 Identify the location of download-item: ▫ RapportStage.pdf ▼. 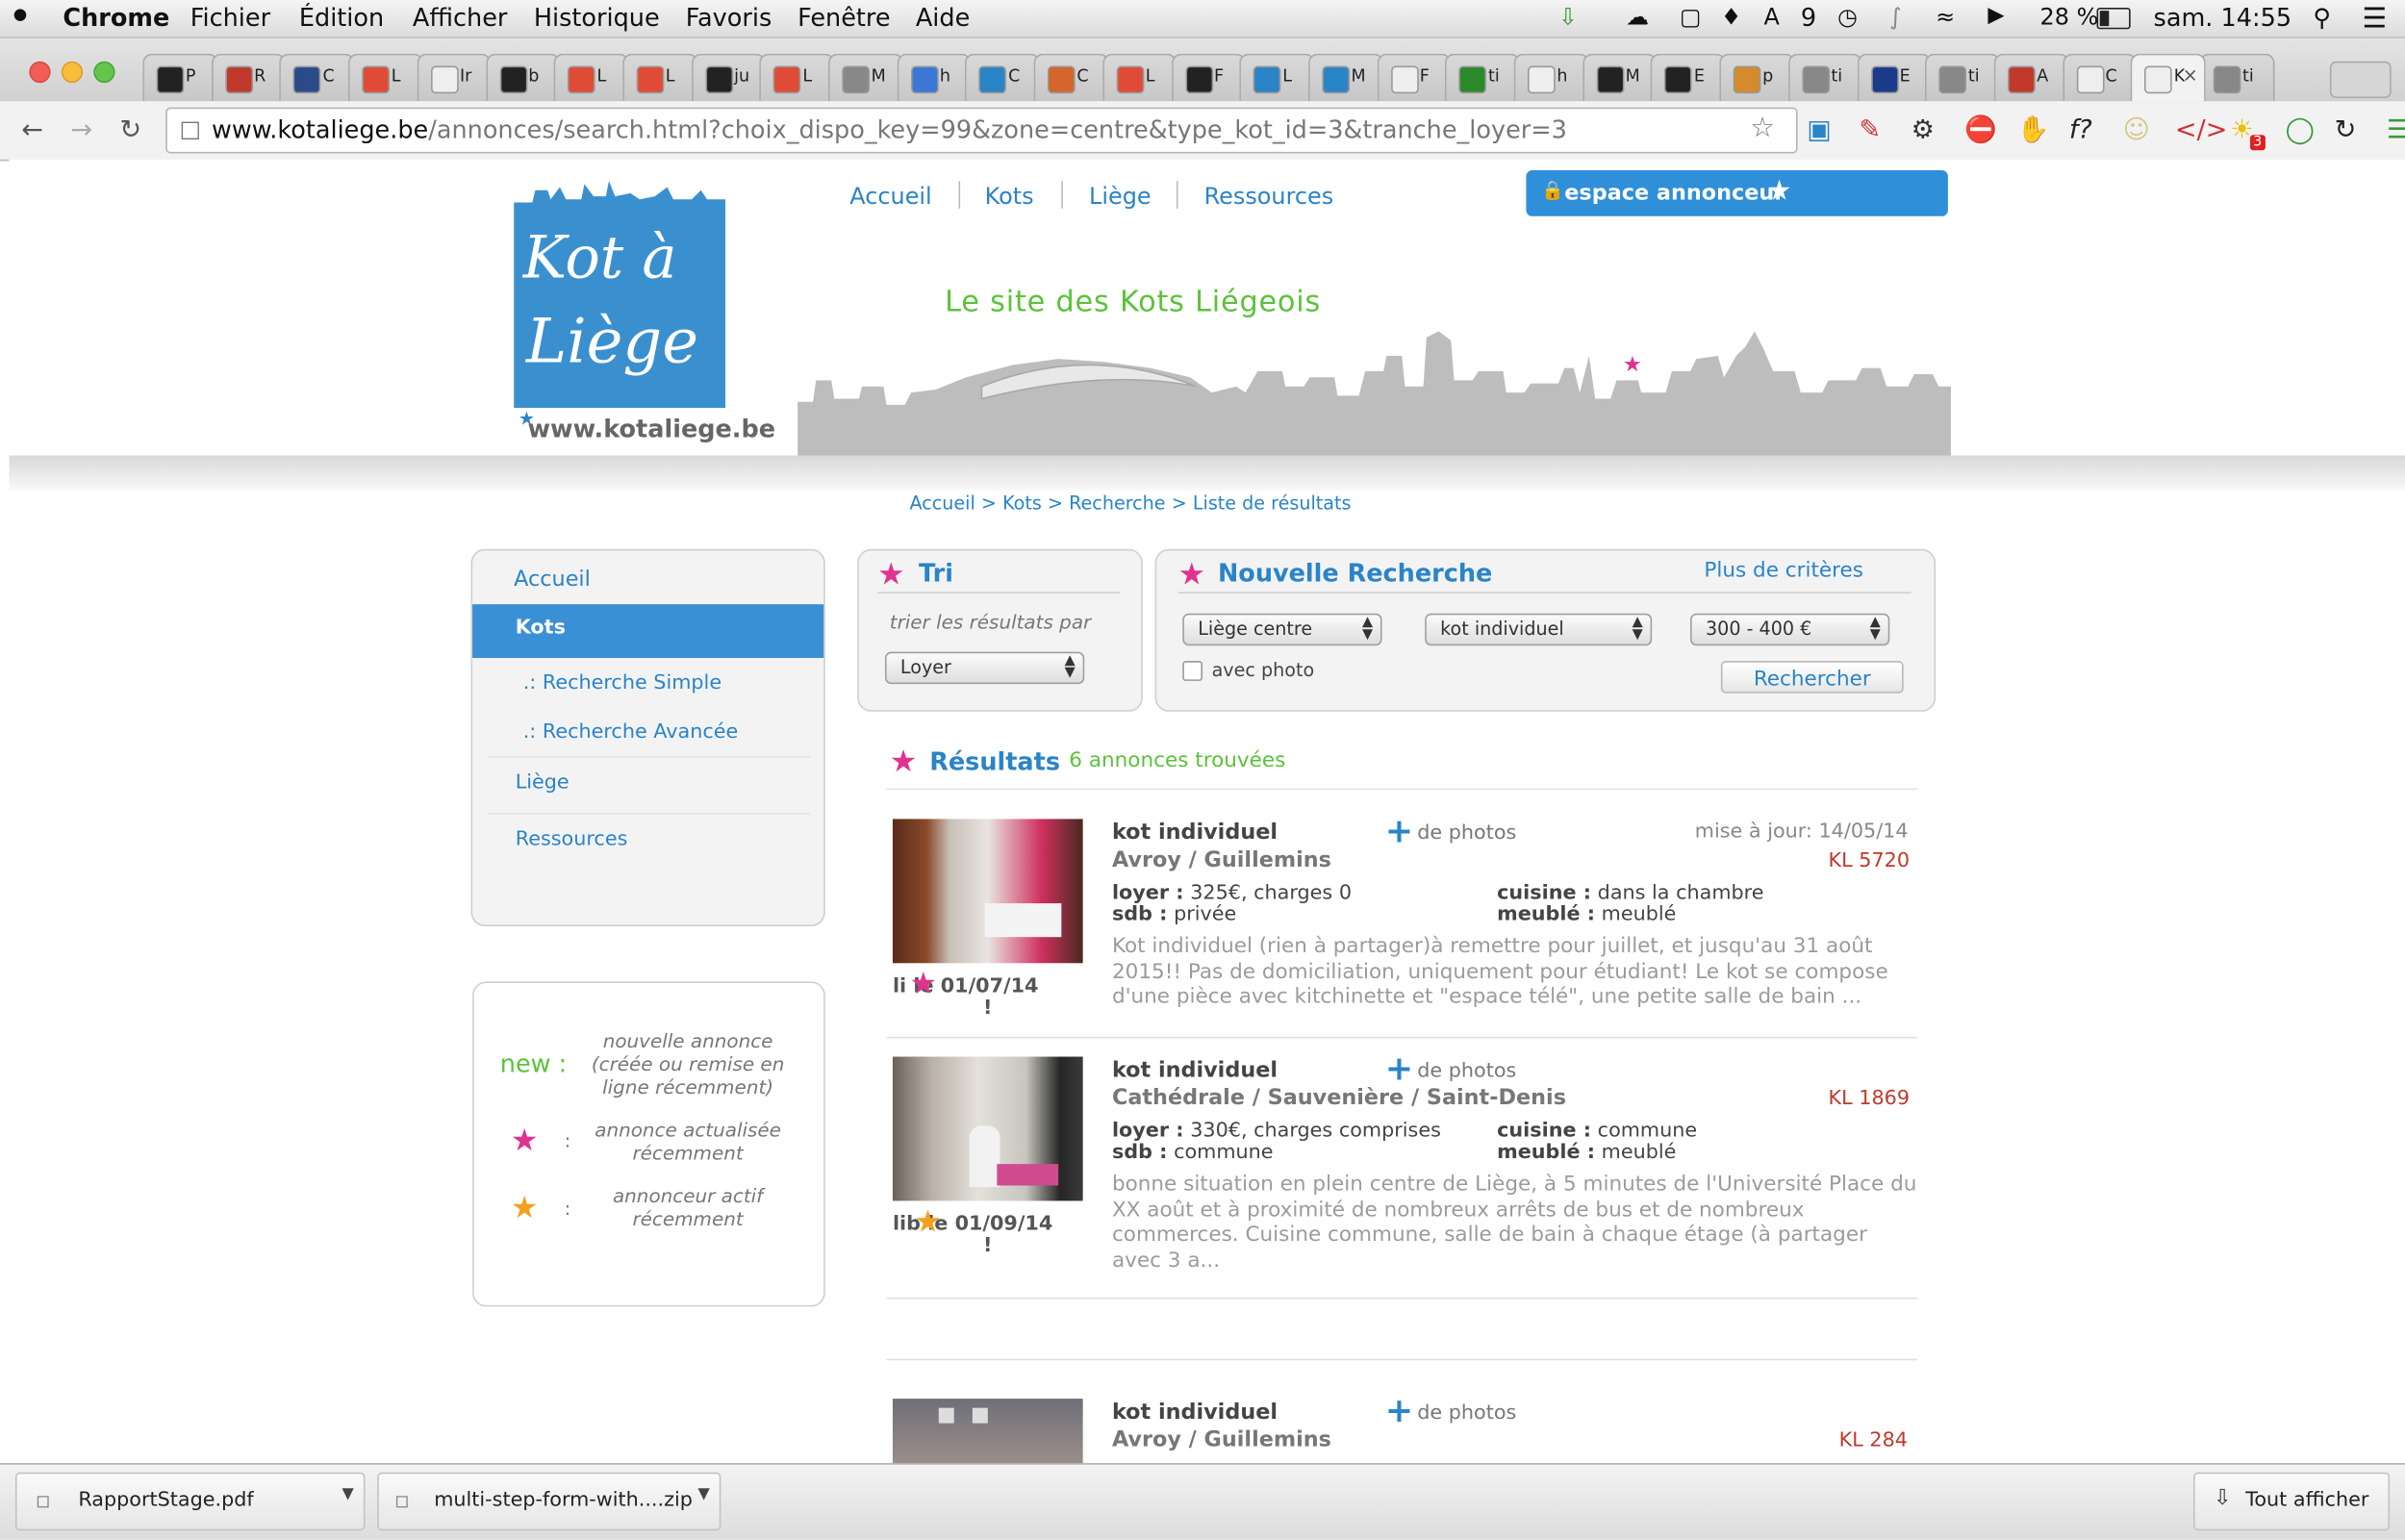
(190, 1501).